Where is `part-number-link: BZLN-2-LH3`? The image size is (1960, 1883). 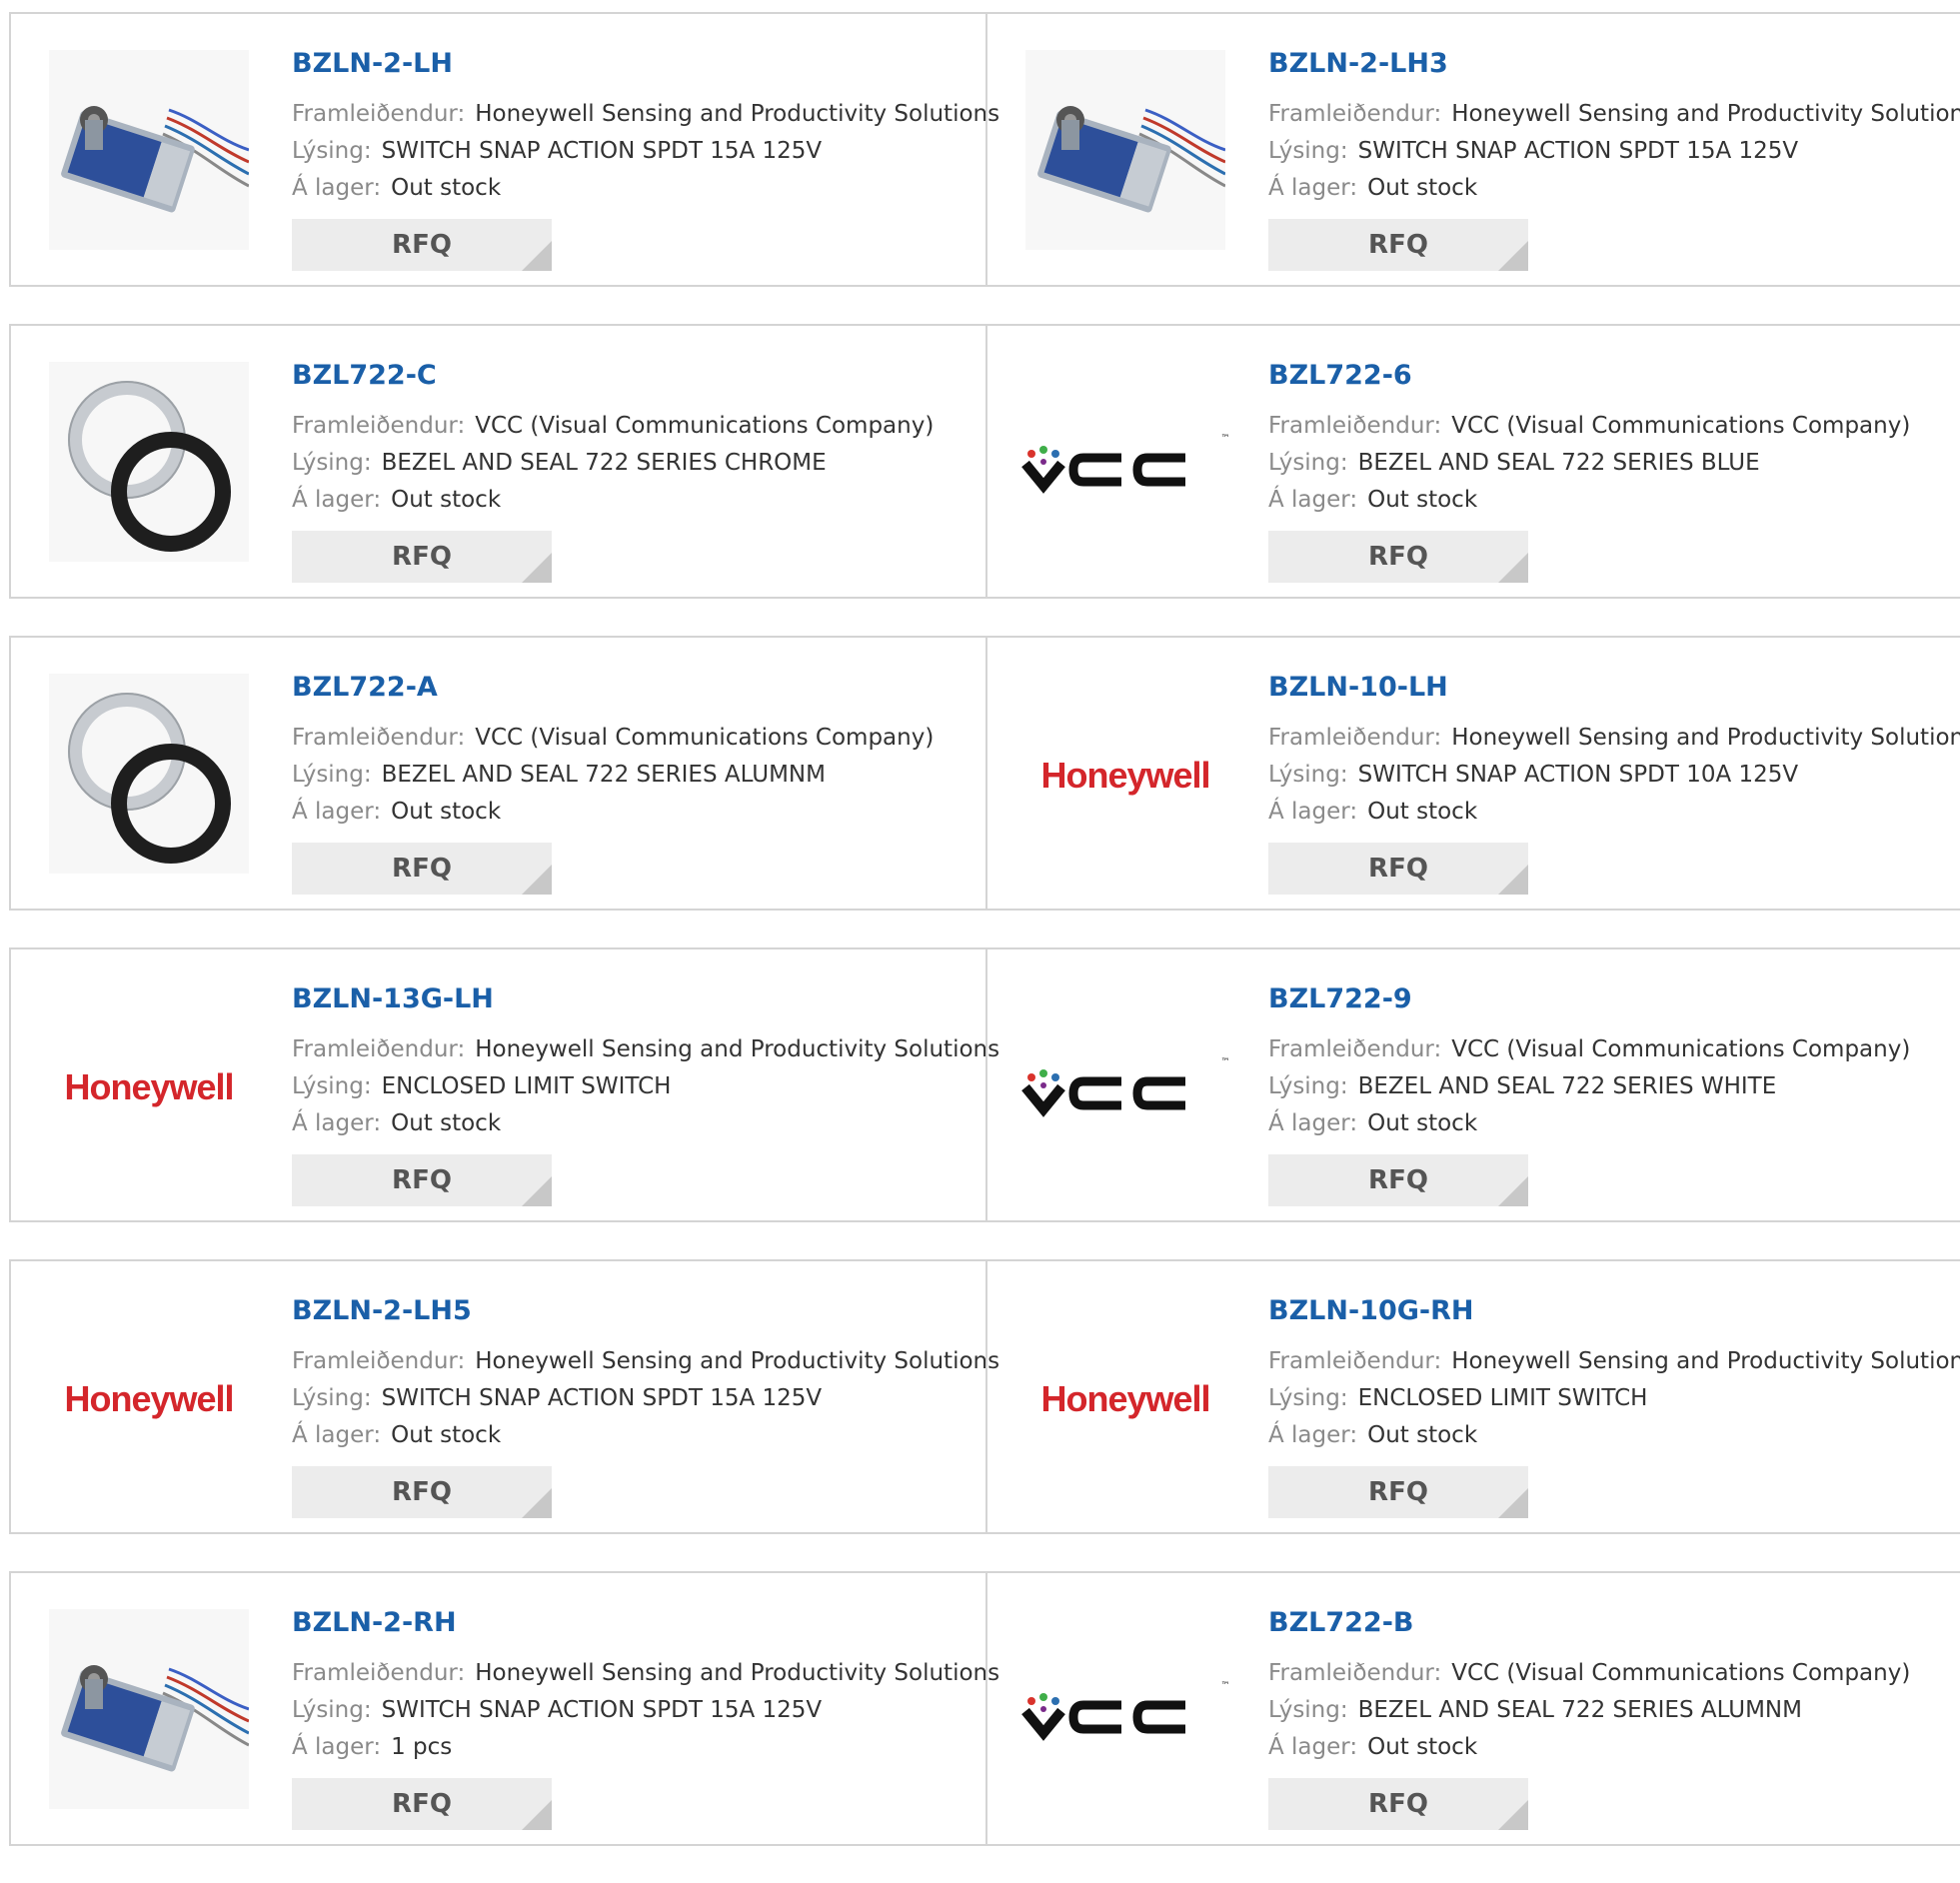 part-number-link: BZLN-2-LH3 is located at coordinates (1614, 64).